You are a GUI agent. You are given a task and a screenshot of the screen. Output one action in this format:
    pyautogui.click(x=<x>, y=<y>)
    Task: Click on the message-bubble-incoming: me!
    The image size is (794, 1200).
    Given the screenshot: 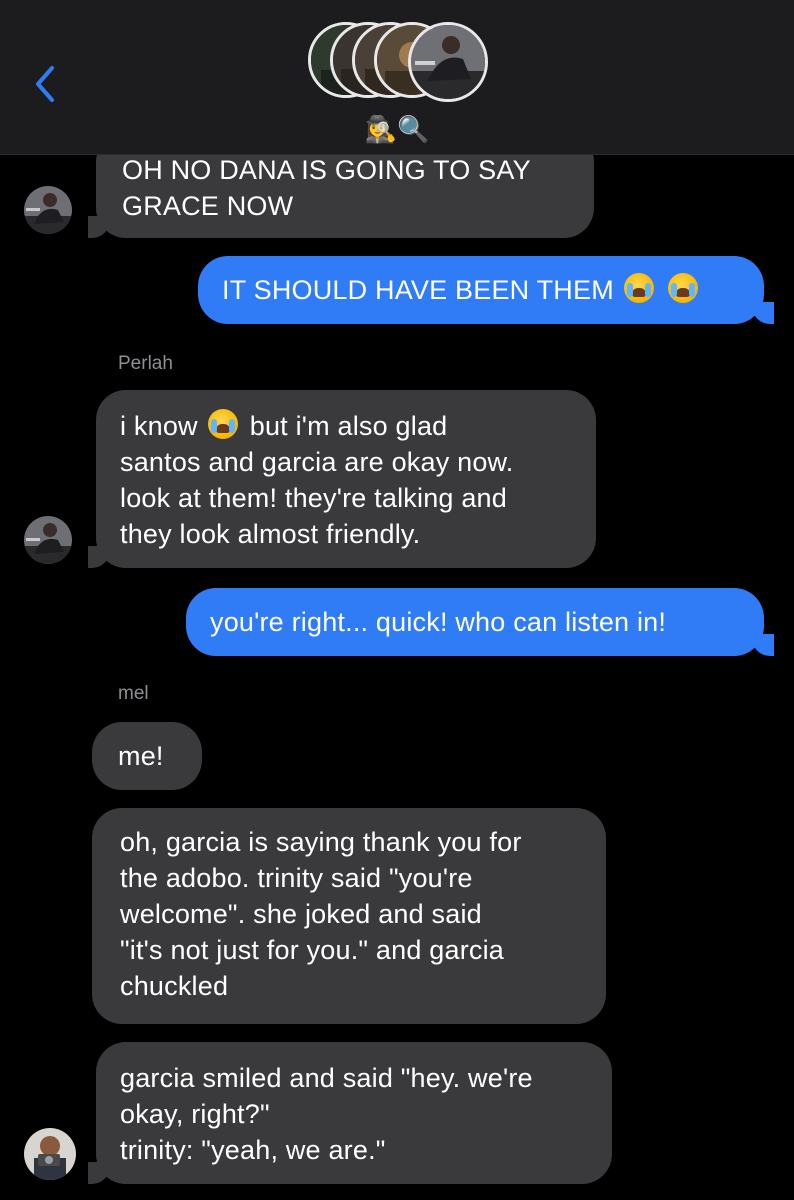 What is the action you would take?
    pyautogui.click(x=147, y=756)
    